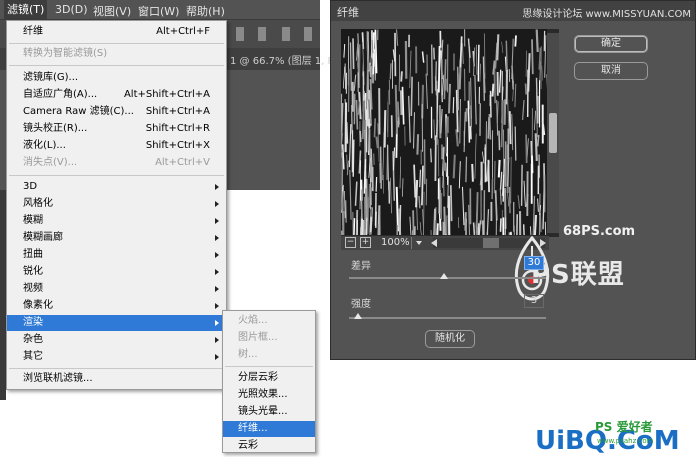 This screenshot has width=696, height=457. Describe the element at coordinates (116, 238) in the screenshot. I see `menu-item-blur-gallery: 模糊画廊` at that location.